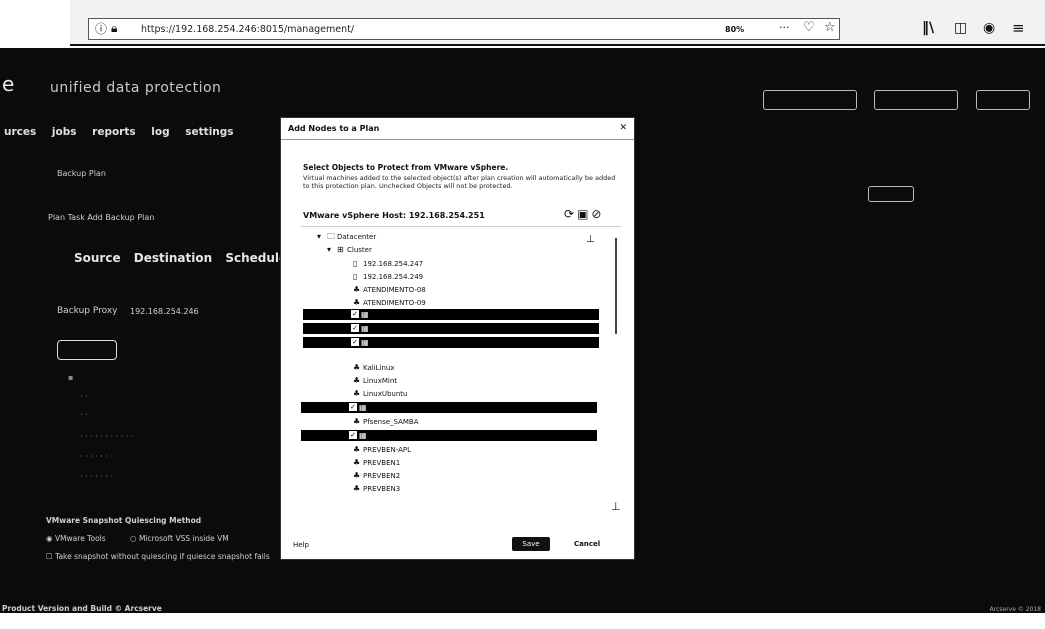 Image resolution: width=1045 pixels, height=629 pixels. I want to click on help-link: Help, so click(301, 545).